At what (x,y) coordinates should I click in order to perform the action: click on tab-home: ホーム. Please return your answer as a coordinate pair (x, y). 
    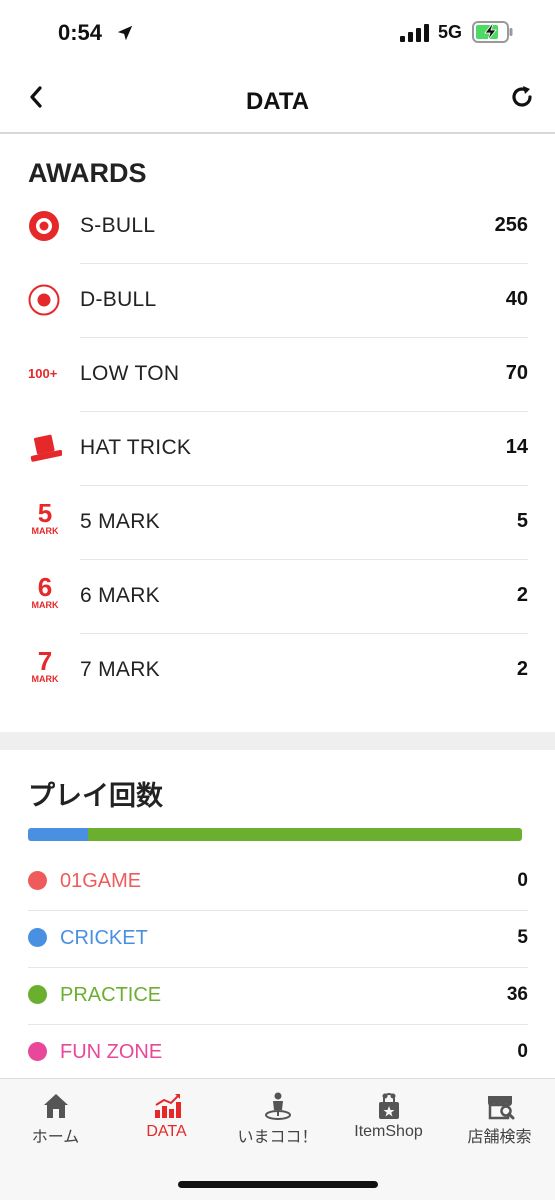
    Looking at the image, I should click on (55, 1121).